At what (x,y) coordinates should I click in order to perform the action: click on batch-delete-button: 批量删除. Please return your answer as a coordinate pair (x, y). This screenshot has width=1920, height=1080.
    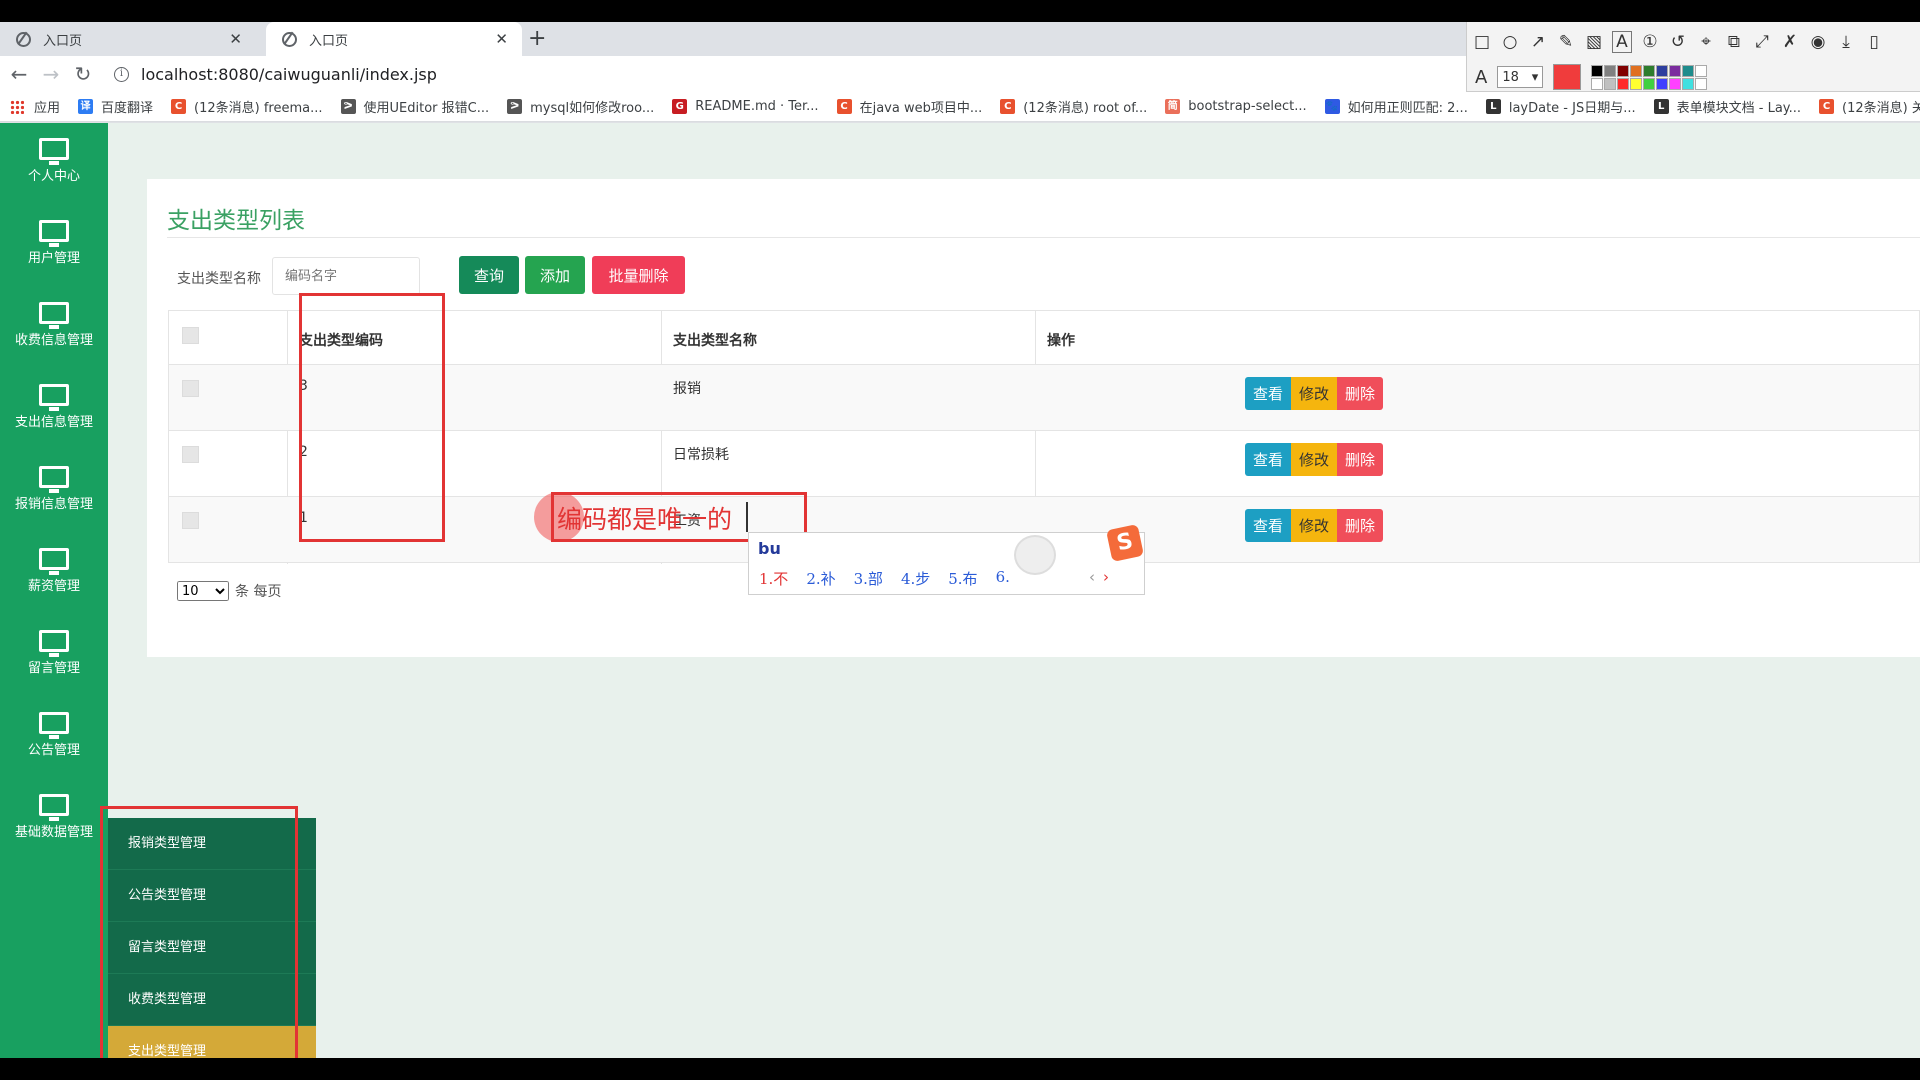
    Looking at the image, I should click on (638, 275).